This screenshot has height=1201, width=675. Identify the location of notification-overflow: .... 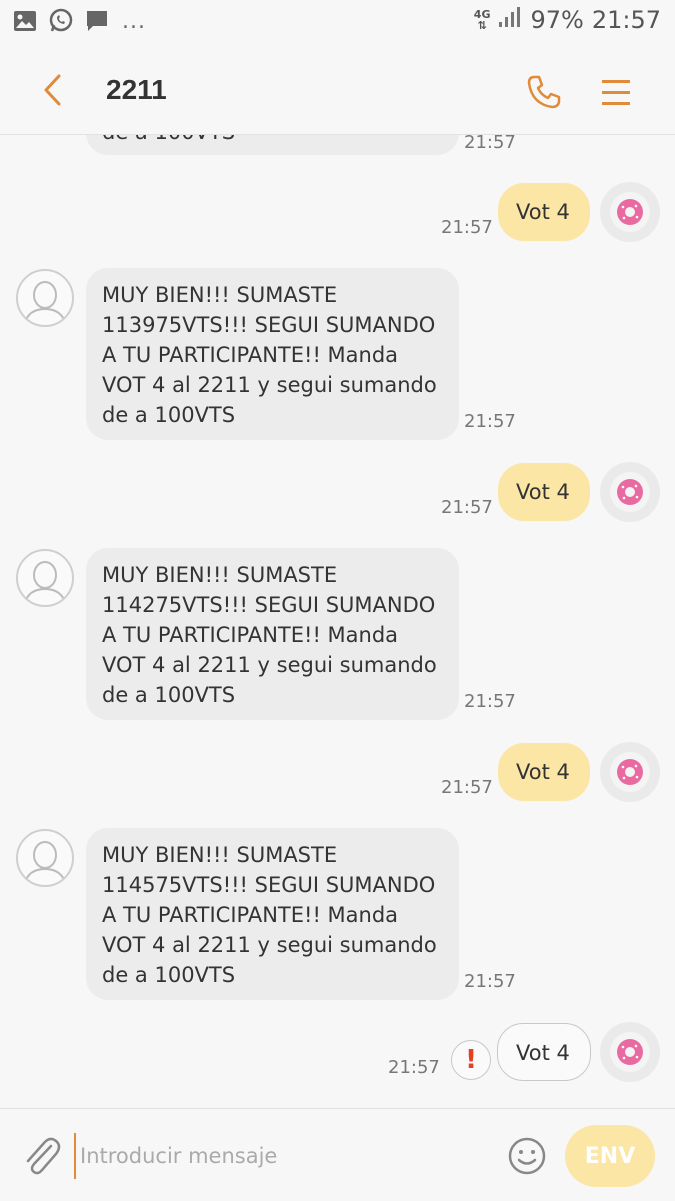
(134, 21).